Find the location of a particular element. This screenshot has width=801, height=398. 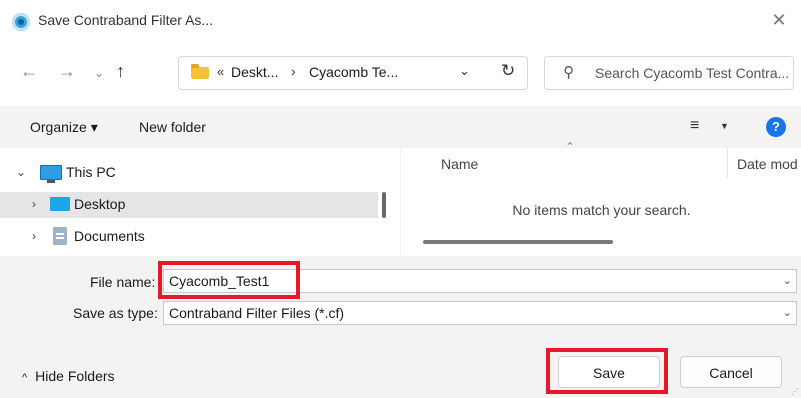

help-icon: ? is located at coordinates (776, 127).